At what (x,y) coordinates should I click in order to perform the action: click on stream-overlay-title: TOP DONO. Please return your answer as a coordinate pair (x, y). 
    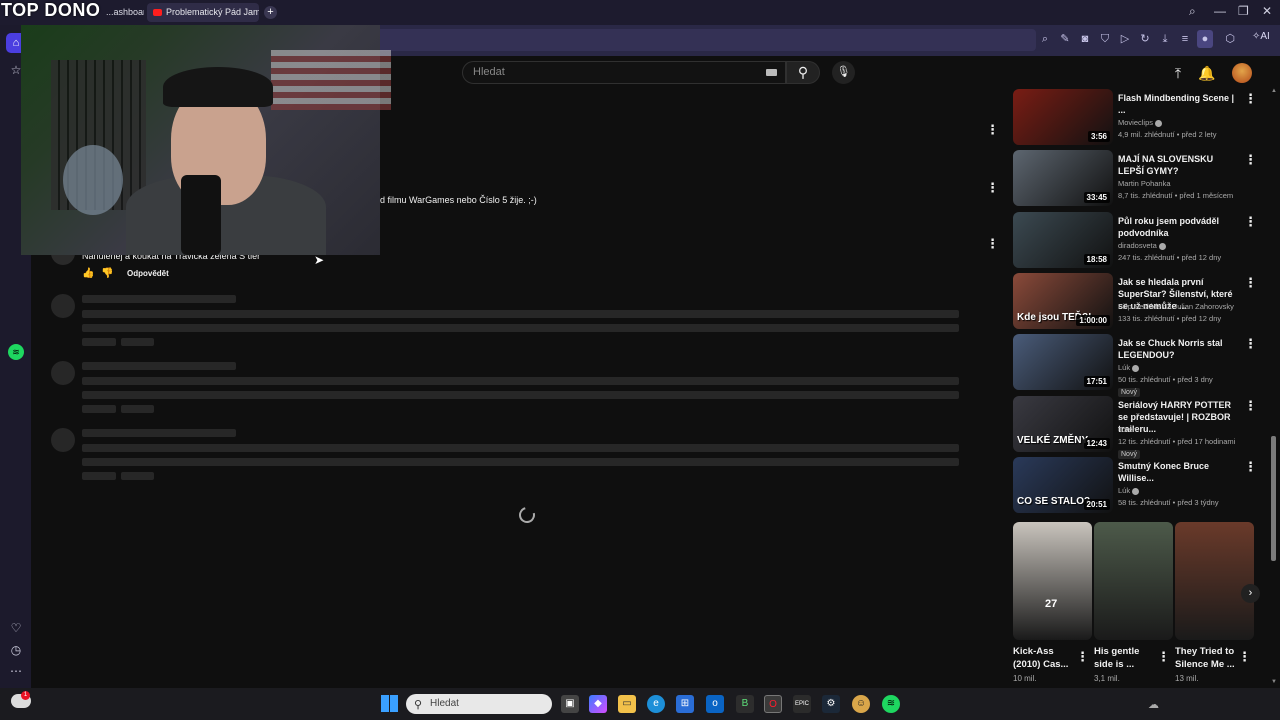
    Looking at the image, I should click on (51, 10).